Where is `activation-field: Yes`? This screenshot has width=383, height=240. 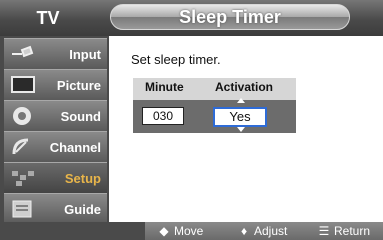
activation-field: Yes is located at coordinates (240, 117).